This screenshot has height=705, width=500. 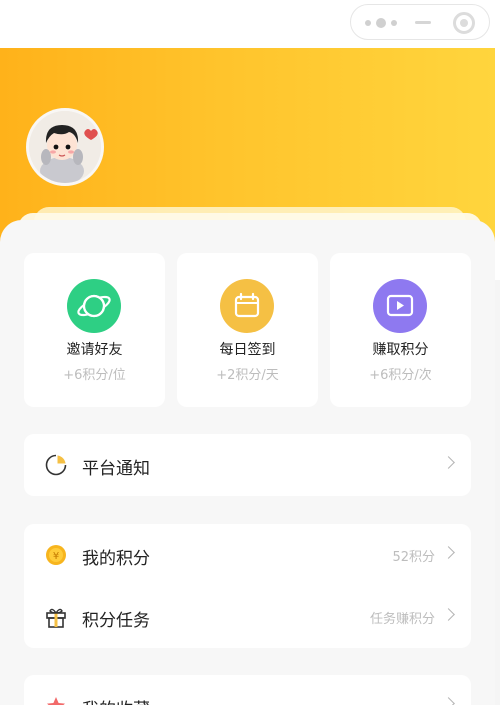 I want to click on points-value: 52积分, so click(x=413, y=557).